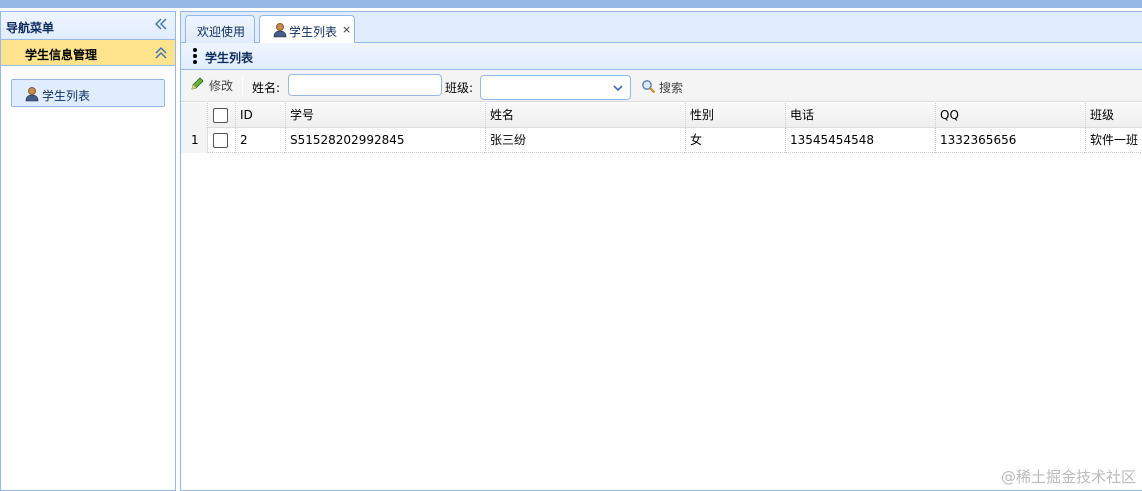 The width and height of the screenshot is (1142, 491). I want to click on row-select-cell, so click(222, 140).